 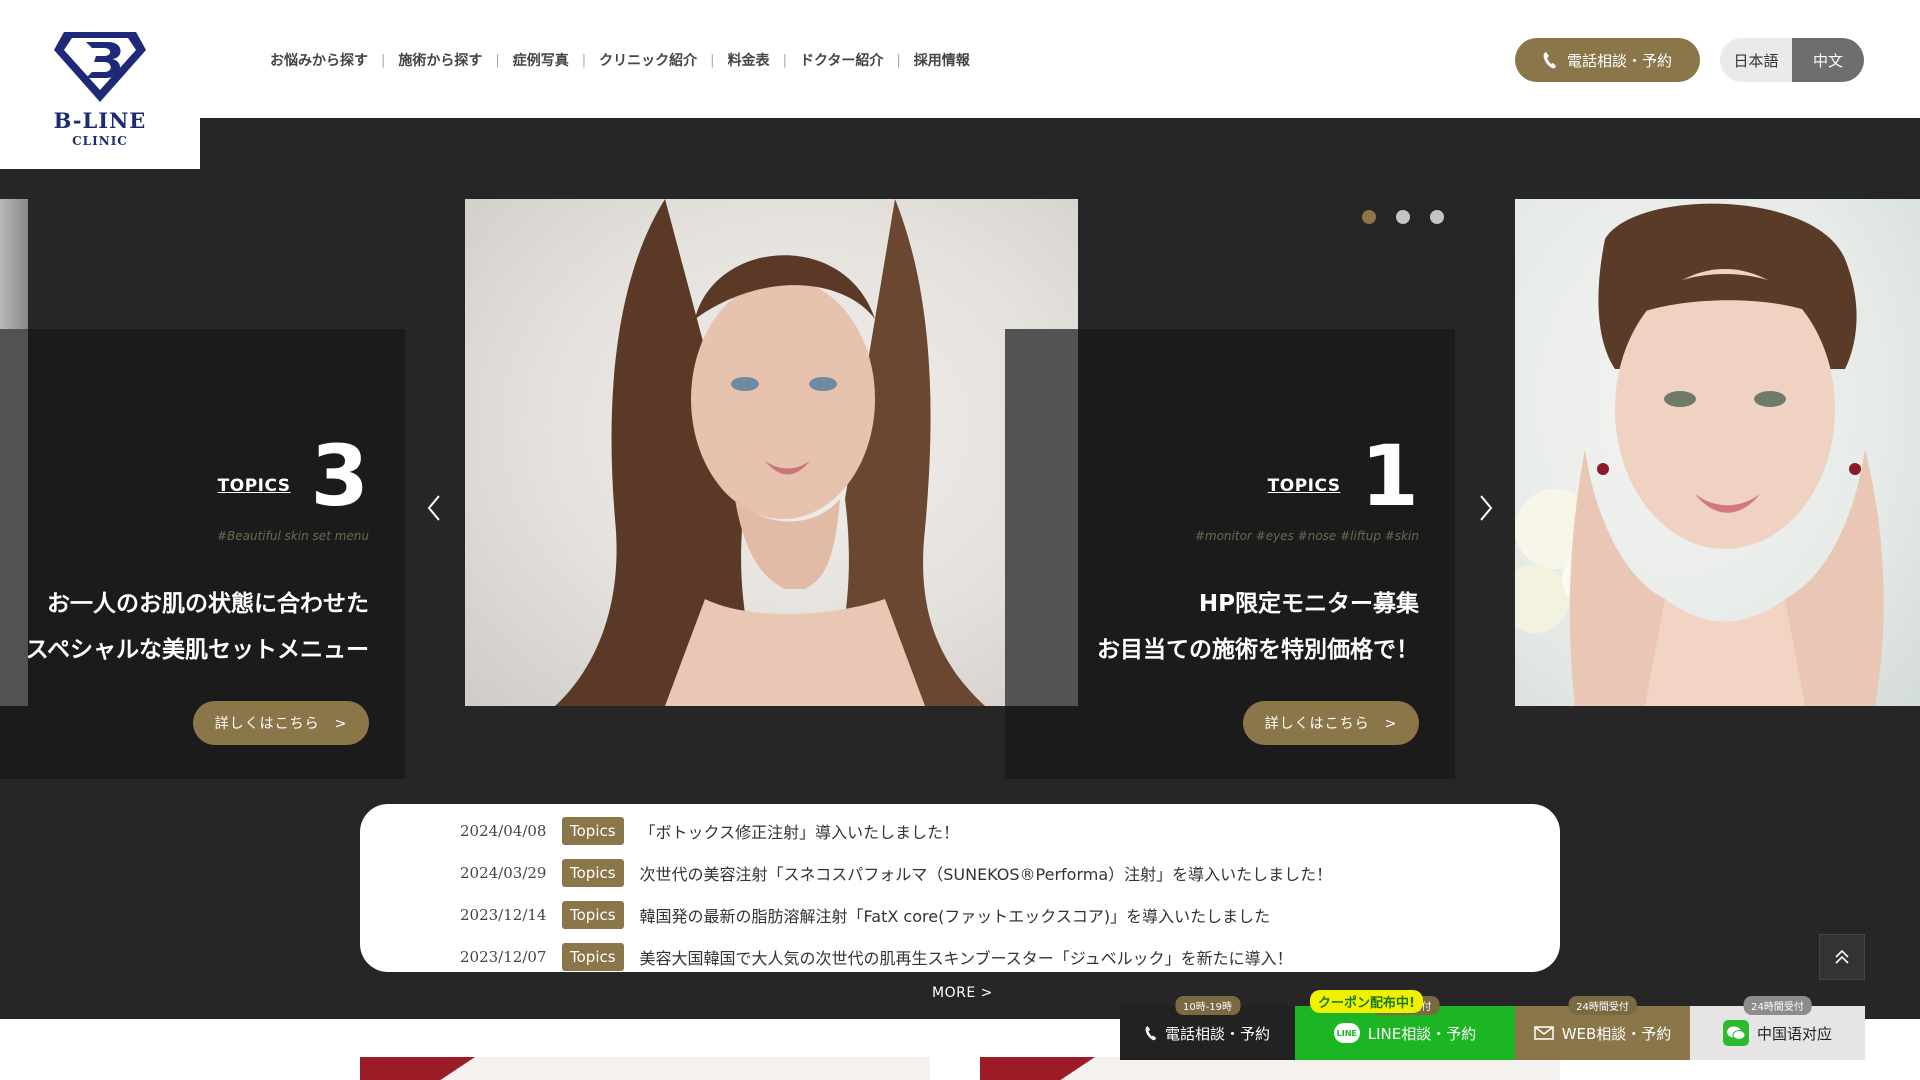 I want to click on news-date: 2023/12/14, so click(x=503, y=915).